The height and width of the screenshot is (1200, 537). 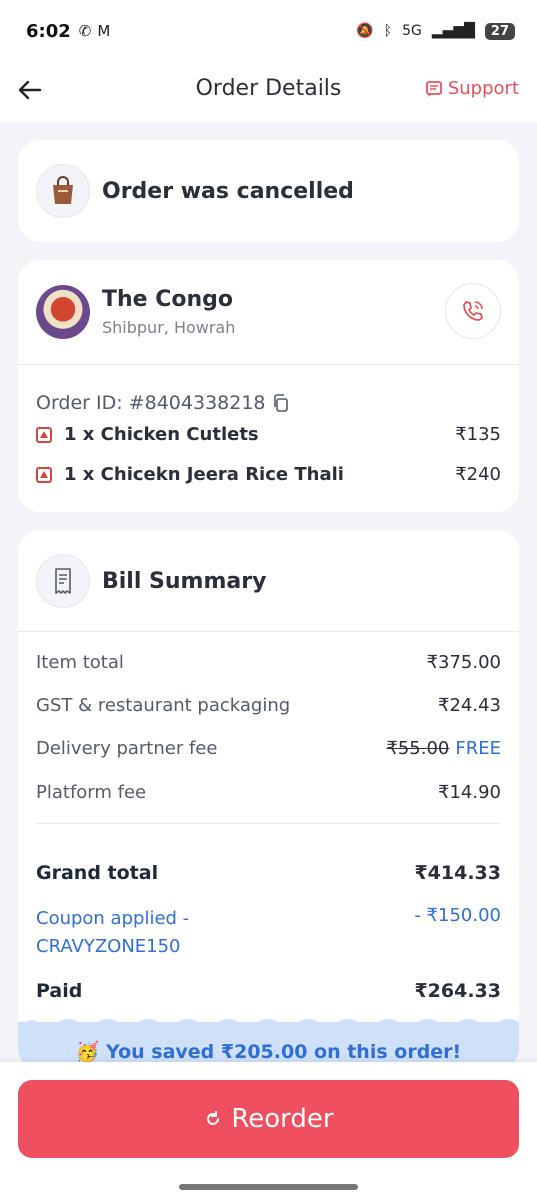 I want to click on bluetooth-icon: ᛒ, so click(x=388, y=31).